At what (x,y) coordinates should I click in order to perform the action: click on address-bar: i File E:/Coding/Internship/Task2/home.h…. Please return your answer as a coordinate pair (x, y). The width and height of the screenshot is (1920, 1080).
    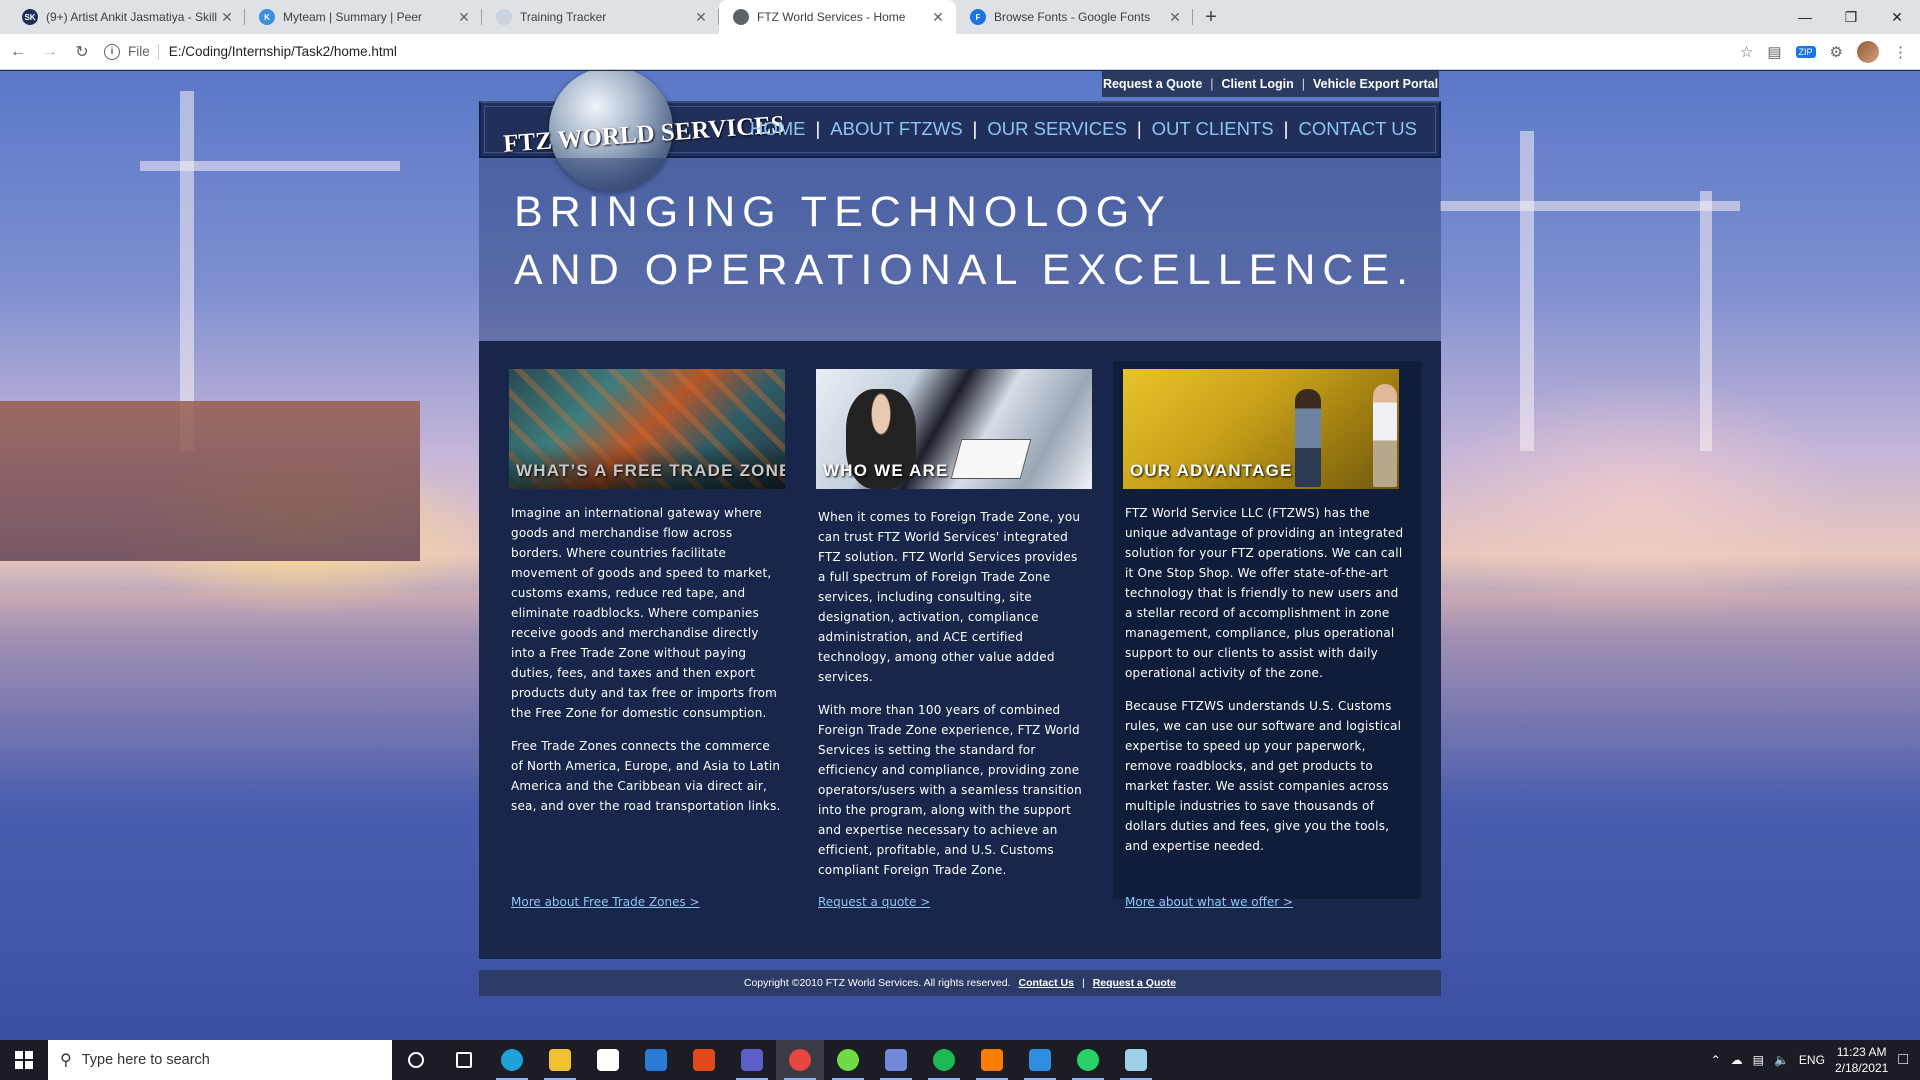
    Looking at the image, I should click on (250, 52).